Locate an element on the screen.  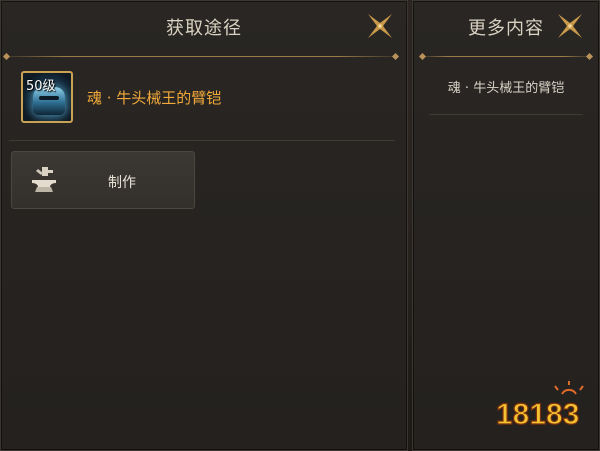
watermark-text: 18183 is located at coordinates (537, 414).